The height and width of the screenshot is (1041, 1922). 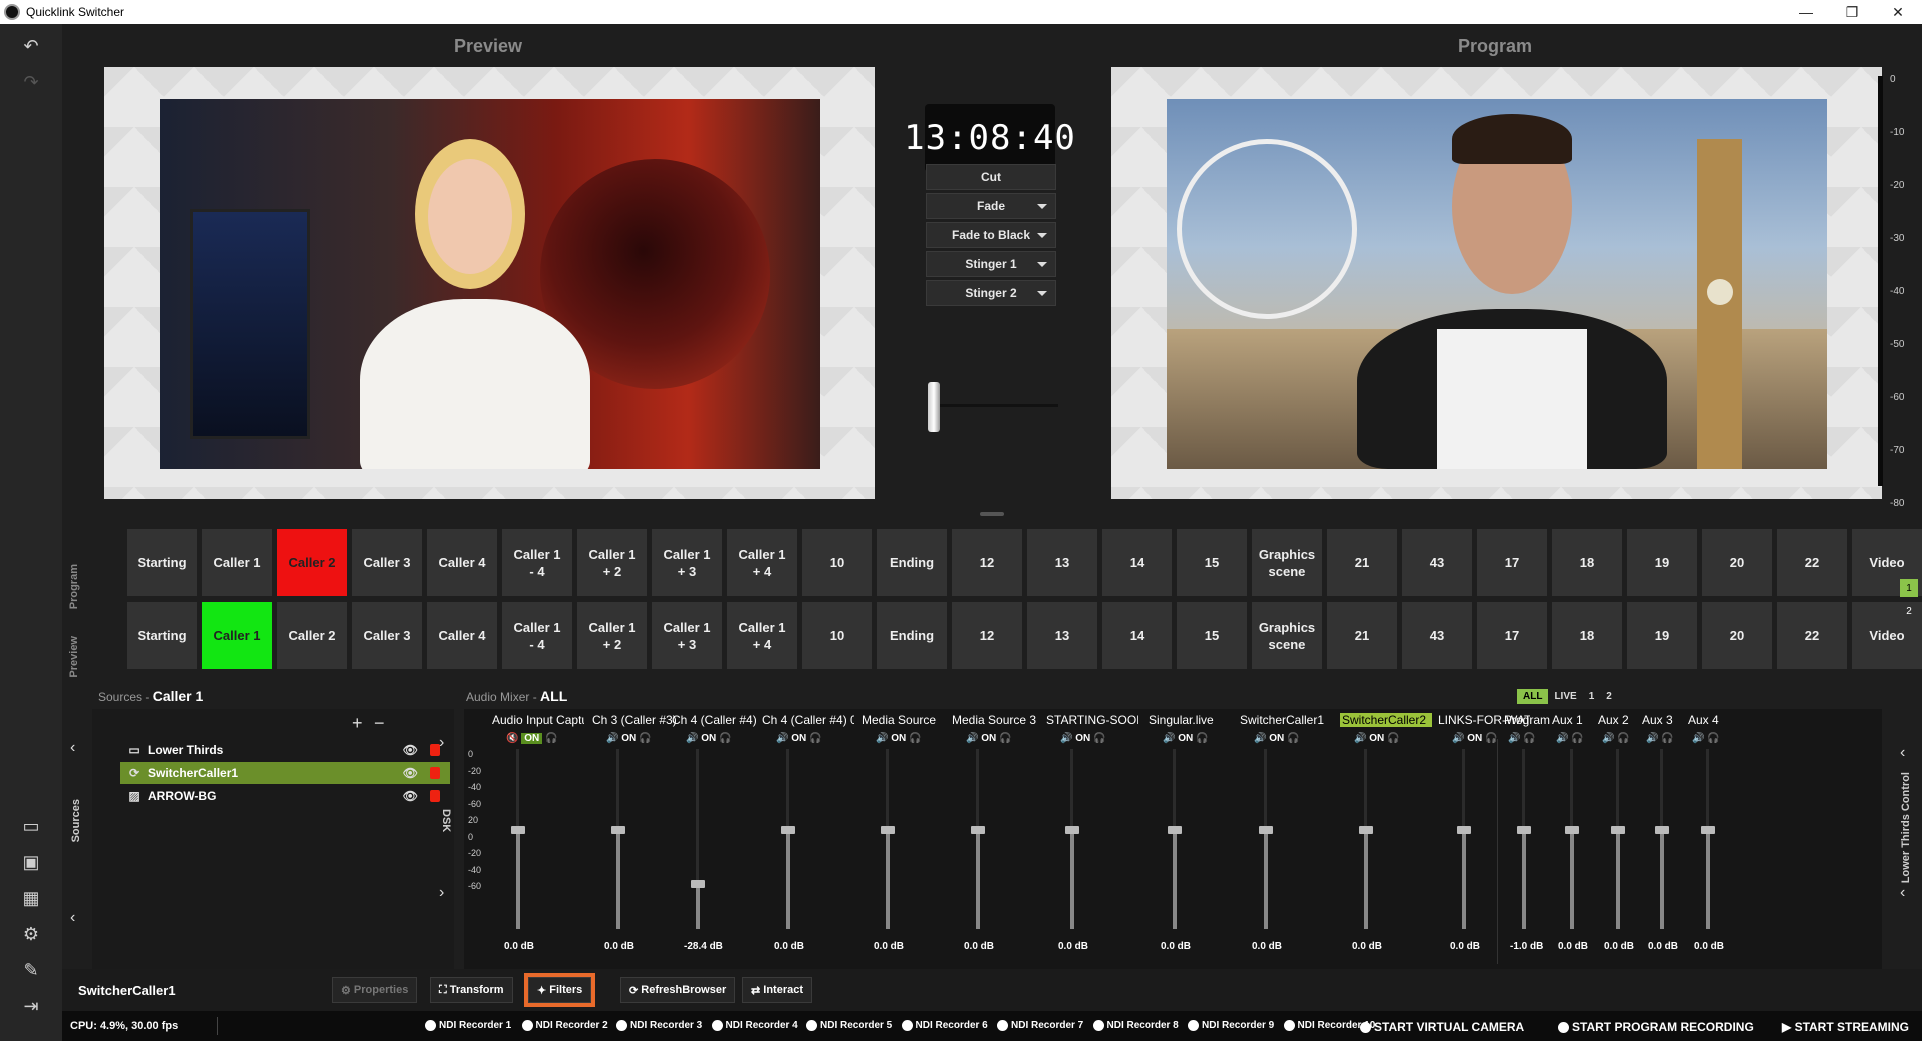 What do you see at coordinates (987, 635) in the screenshot?
I see `preview-scene-button: 12` at bounding box center [987, 635].